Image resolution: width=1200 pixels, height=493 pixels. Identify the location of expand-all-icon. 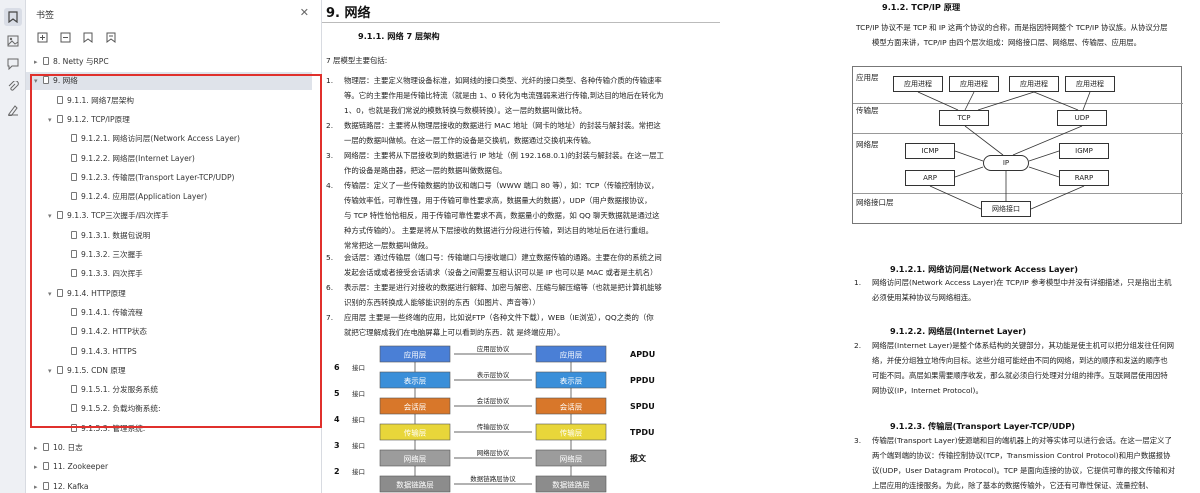
(42, 37).